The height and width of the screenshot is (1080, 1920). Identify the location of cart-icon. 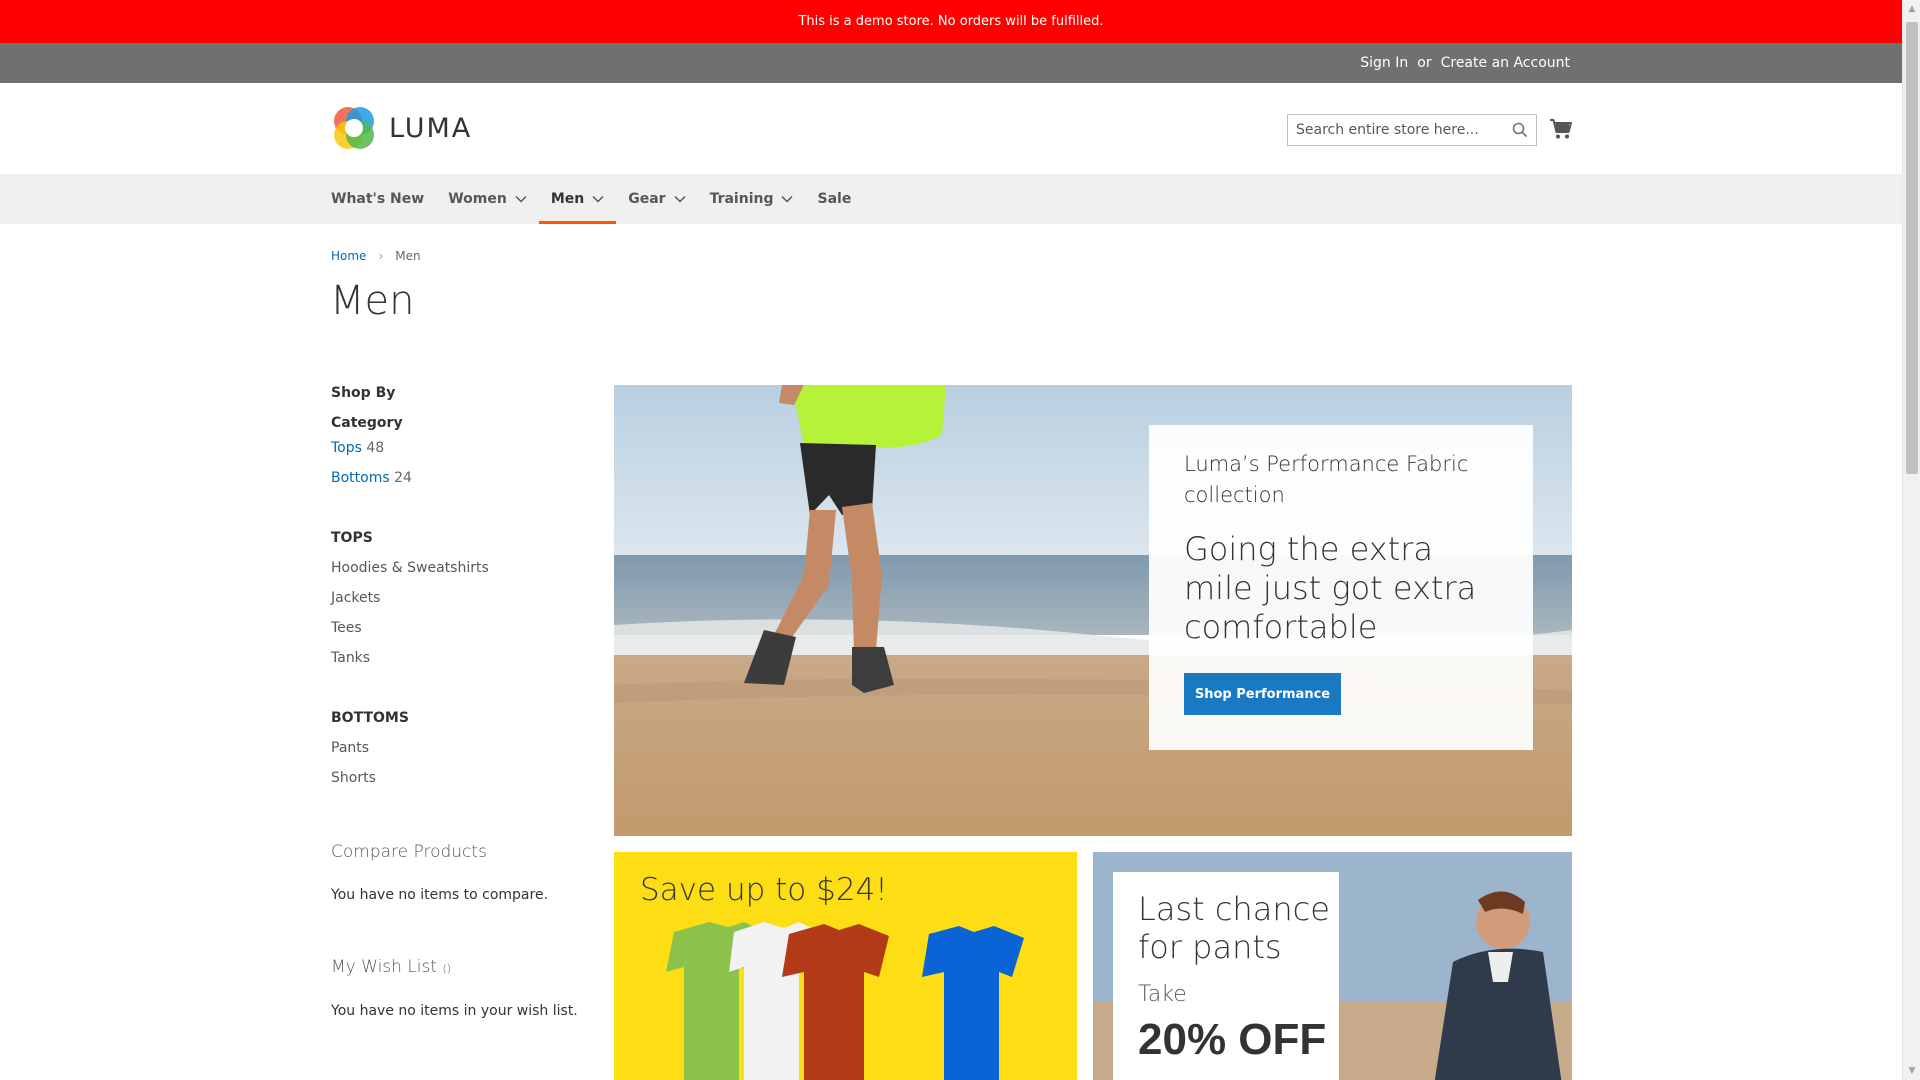
(1561, 131).